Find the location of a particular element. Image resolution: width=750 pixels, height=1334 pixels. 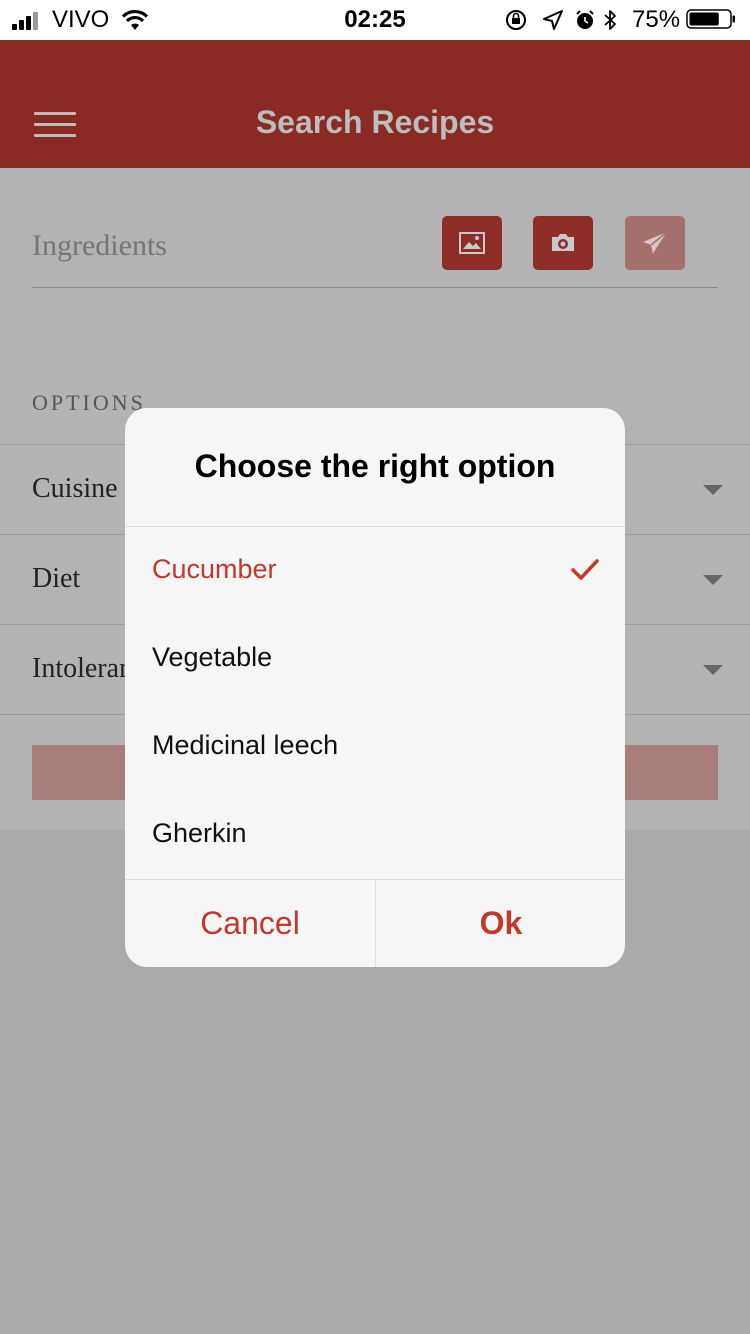

gallery-image-icon is located at coordinates (472, 243).